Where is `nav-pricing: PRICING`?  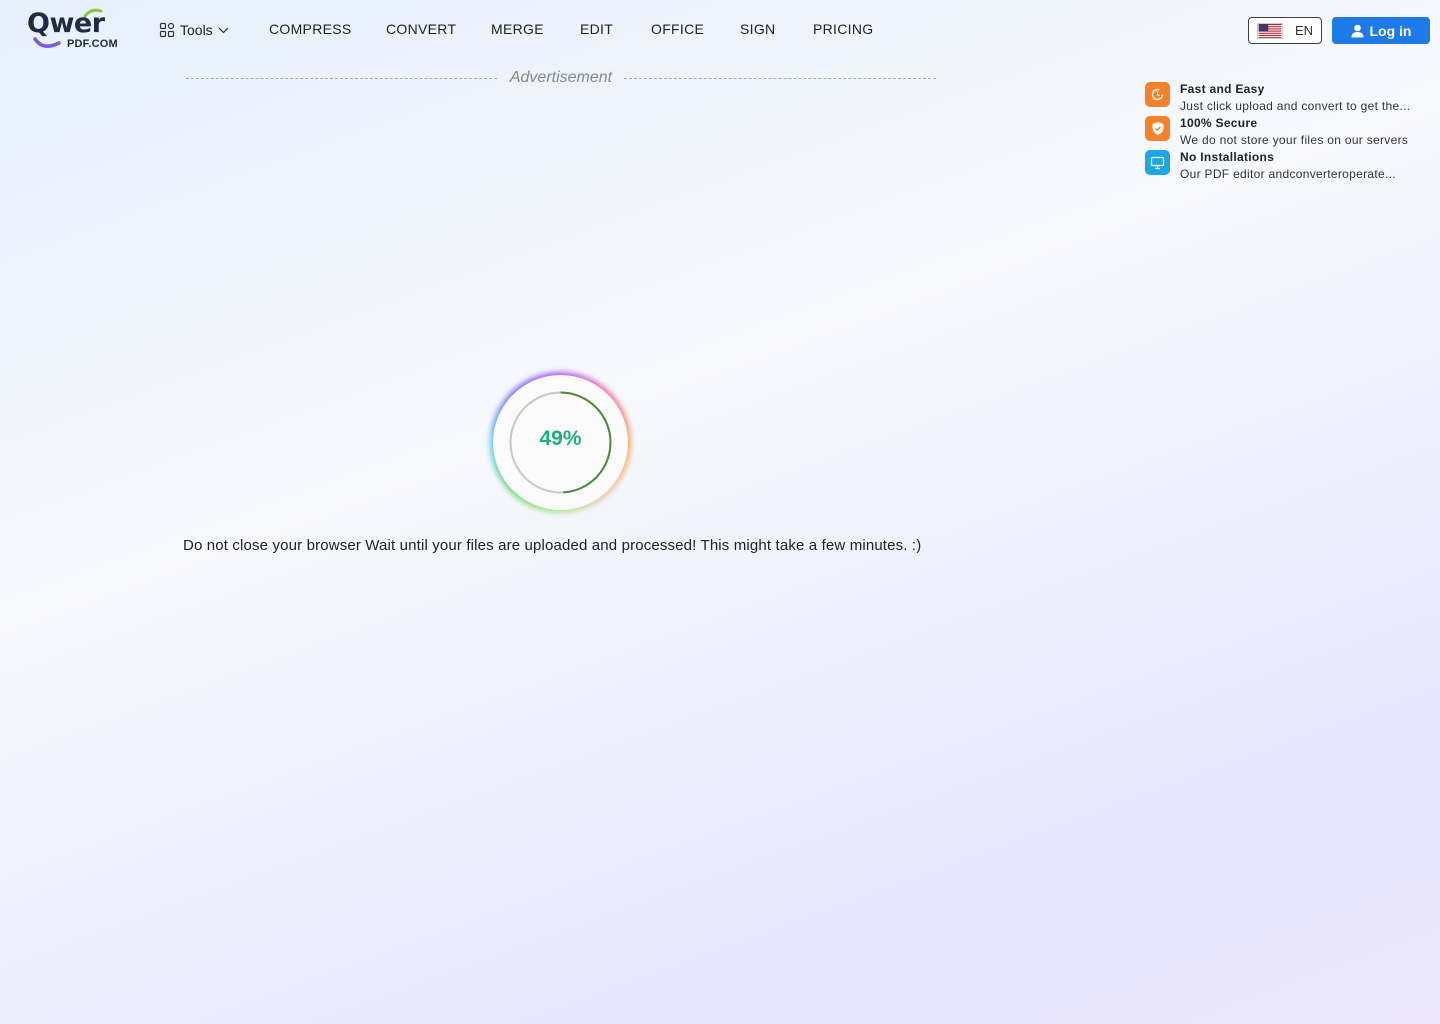 nav-pricing: PRICING is located at coordinates (843, 29).